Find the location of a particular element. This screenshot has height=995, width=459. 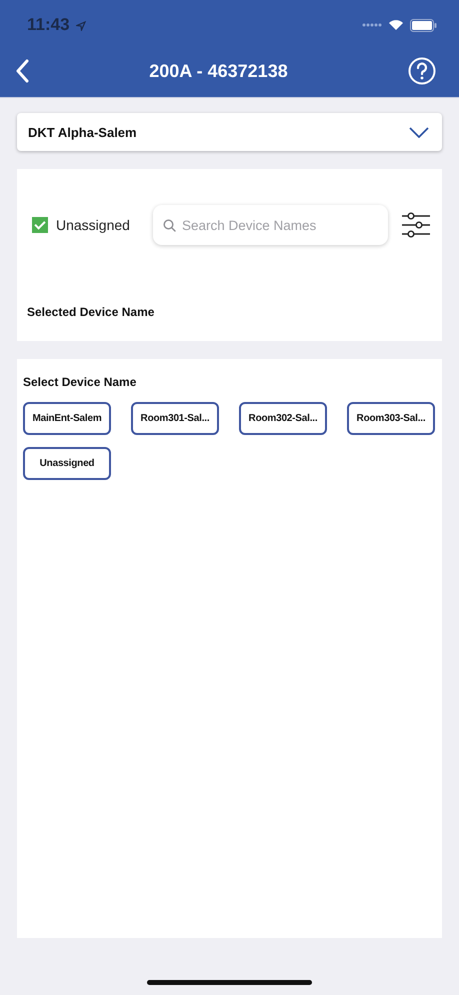

checkbox-label: Unassigned is located at coordinates (93, 225).